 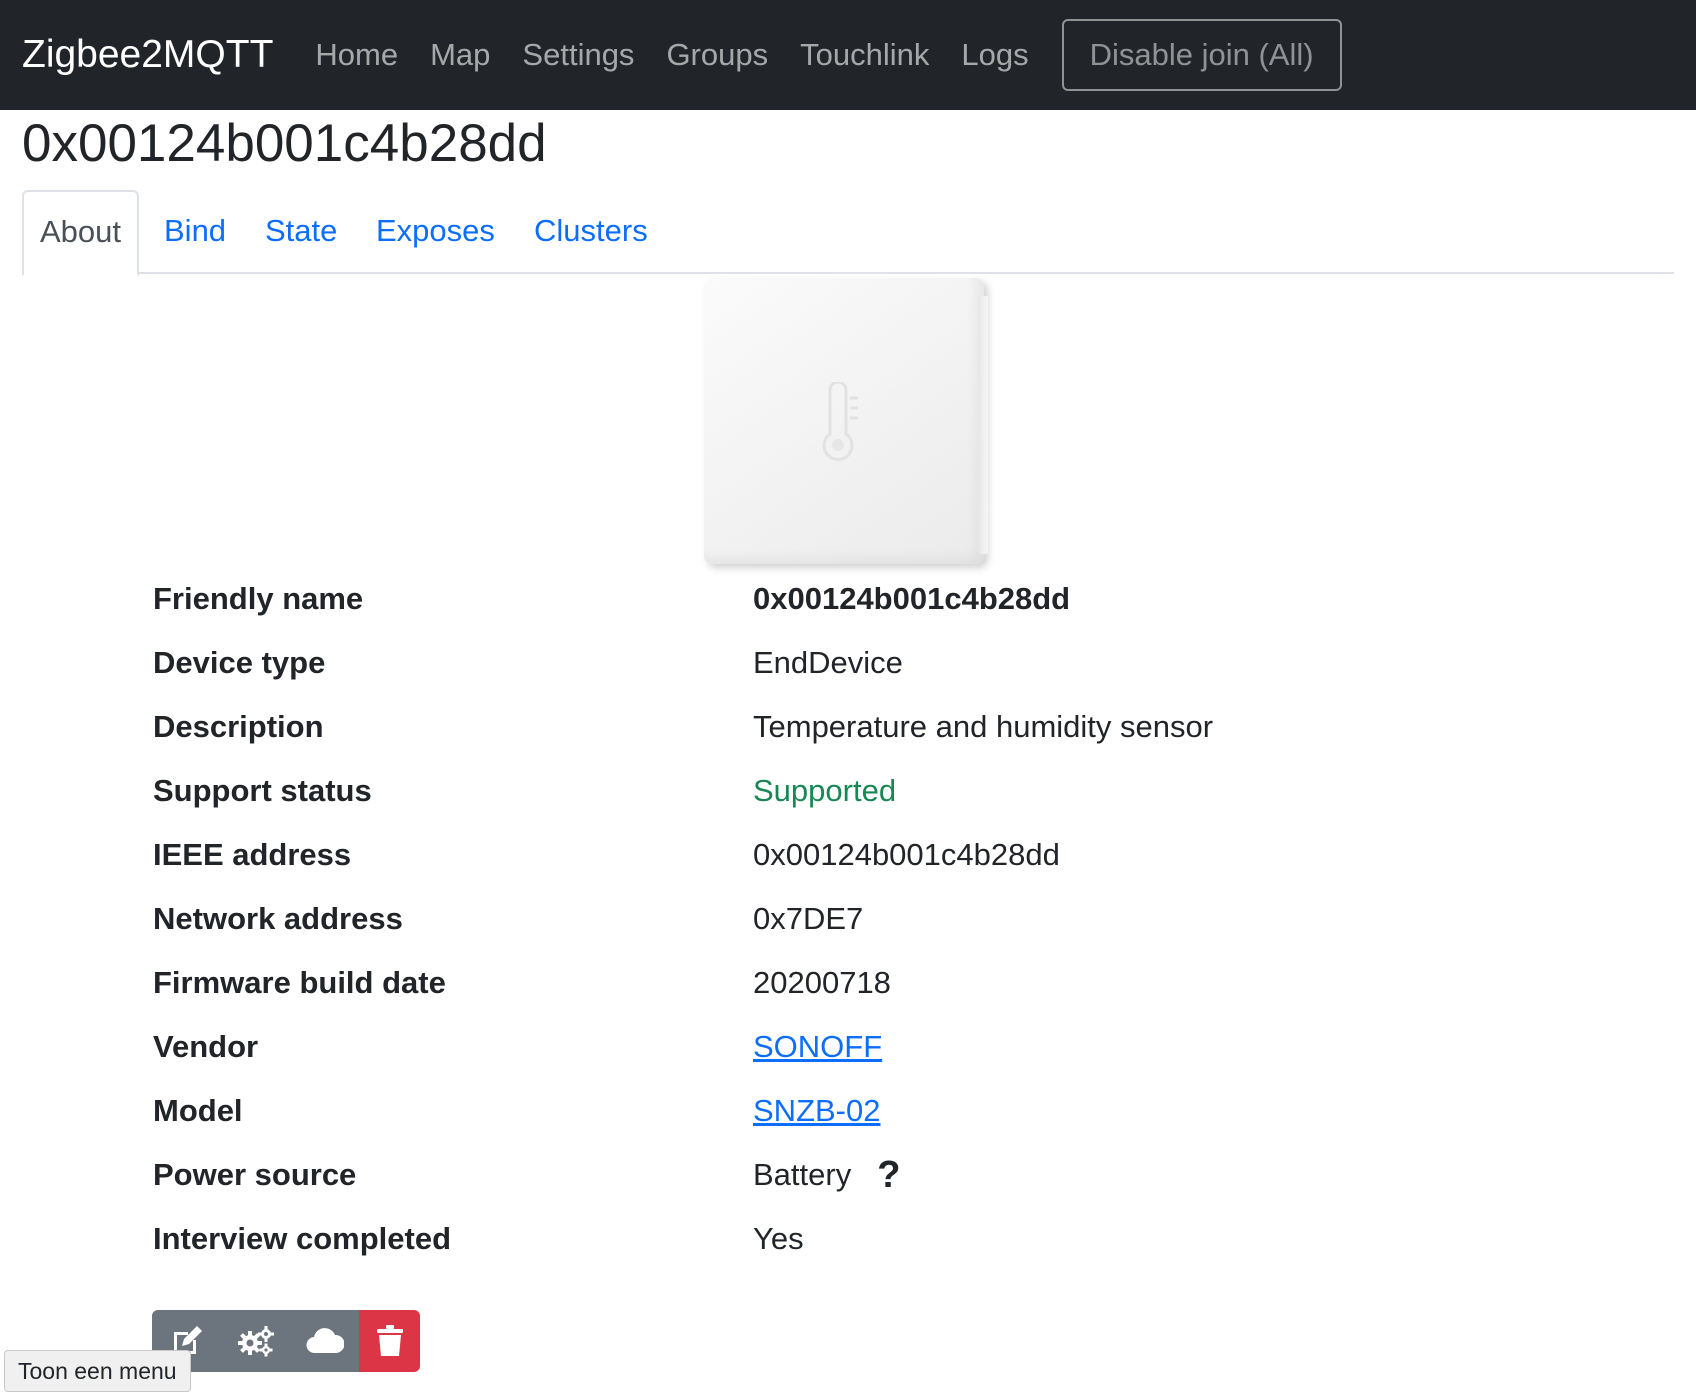 What do you see at coordinates (460, 55) in the screenshot?
I see `nav-link-map: Map` at bounding box center [460, 55].